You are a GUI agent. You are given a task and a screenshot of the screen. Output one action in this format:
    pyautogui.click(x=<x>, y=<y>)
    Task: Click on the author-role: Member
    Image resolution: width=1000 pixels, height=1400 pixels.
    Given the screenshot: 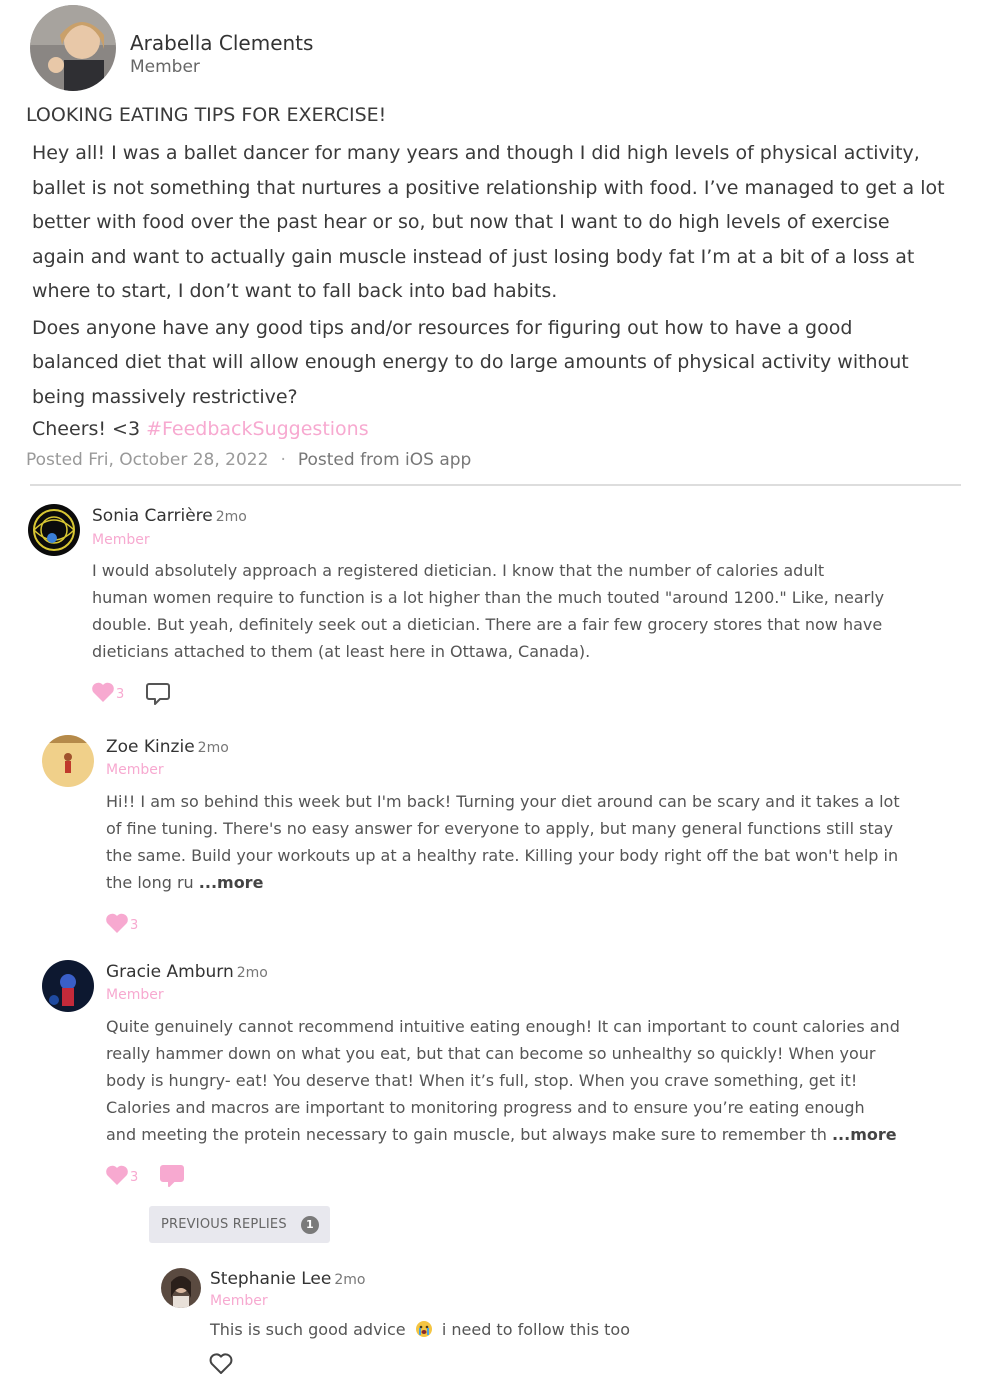 What is the action you would take?
    pyautogui.click(x=165, y=67)
    